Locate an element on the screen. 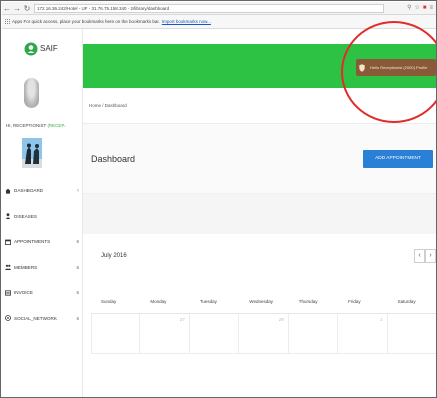 This screenshot has height=398, width=437. user-greeting: HI, RECEPTIONIST (RECEP.. is located at coordinates (42, 125).